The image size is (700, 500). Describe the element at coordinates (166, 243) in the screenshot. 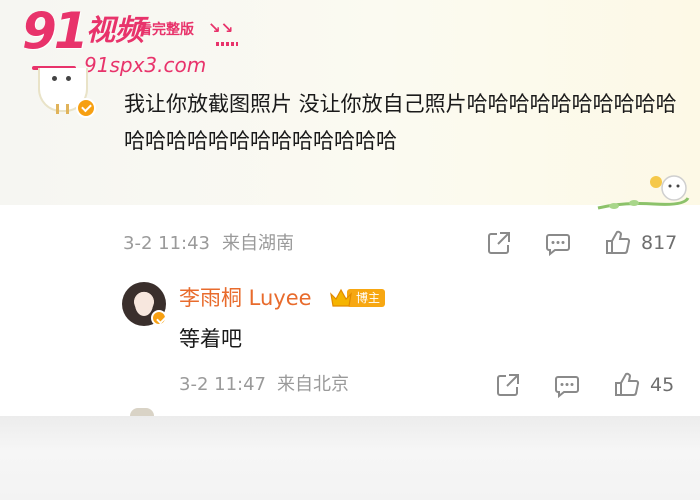

I see `comment-date: 3-2 11:43` at that location.